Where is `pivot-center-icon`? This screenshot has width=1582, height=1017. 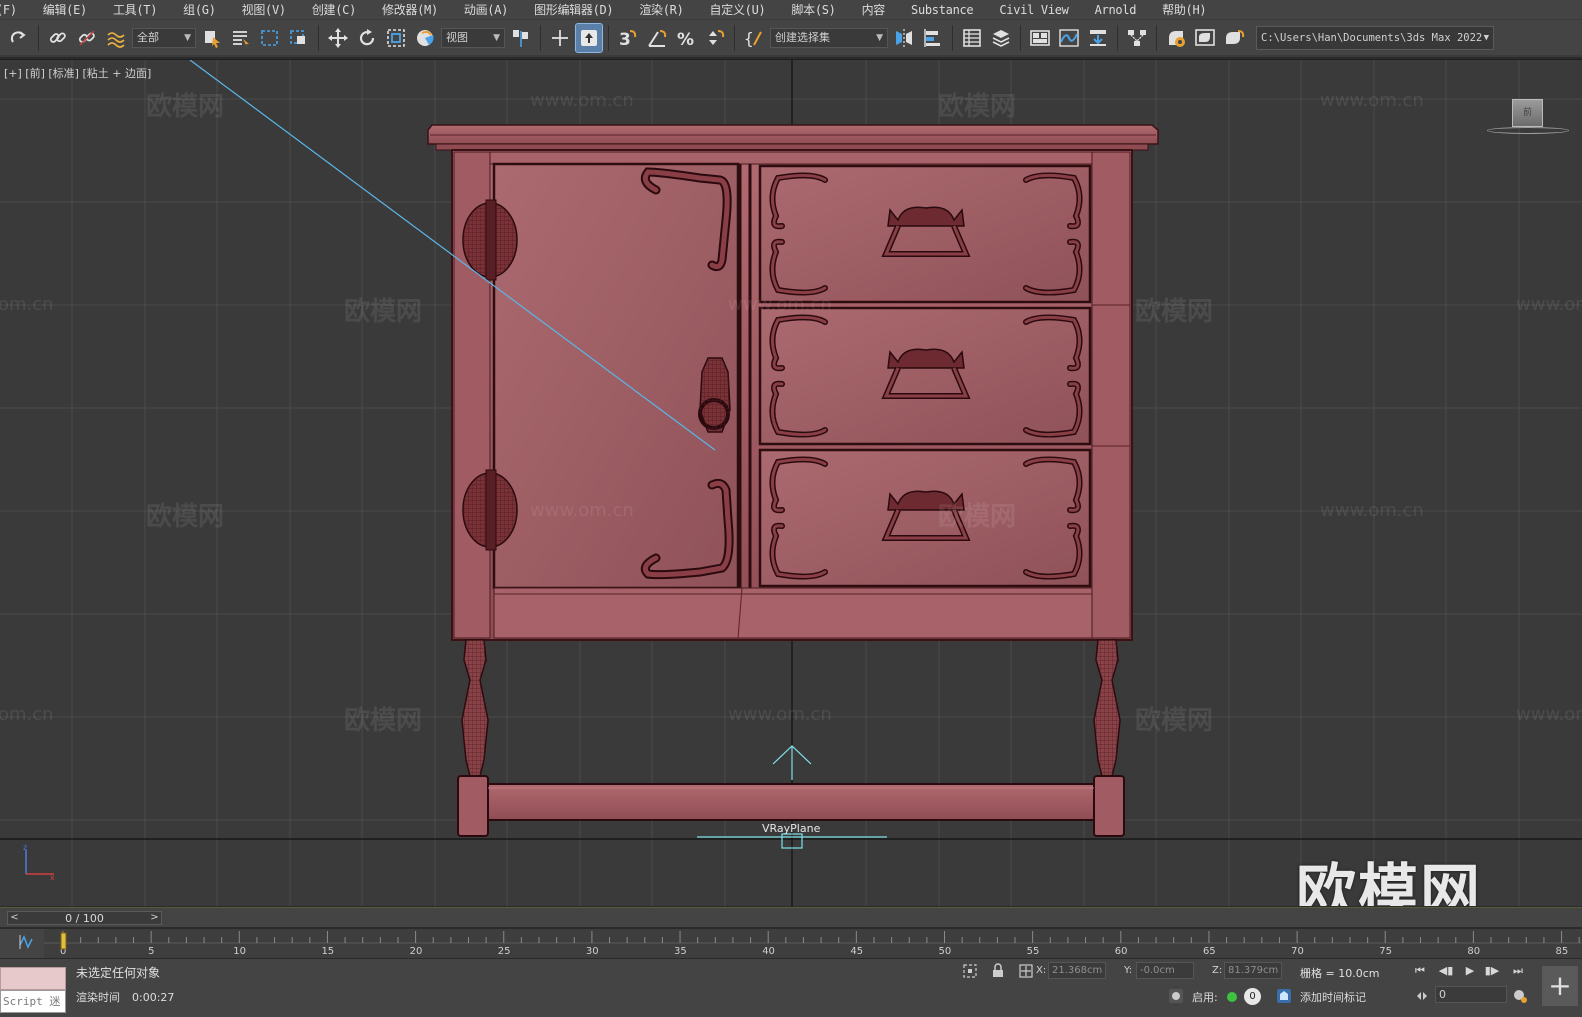
pivot-center-icon is located at coordinates (521, 38).